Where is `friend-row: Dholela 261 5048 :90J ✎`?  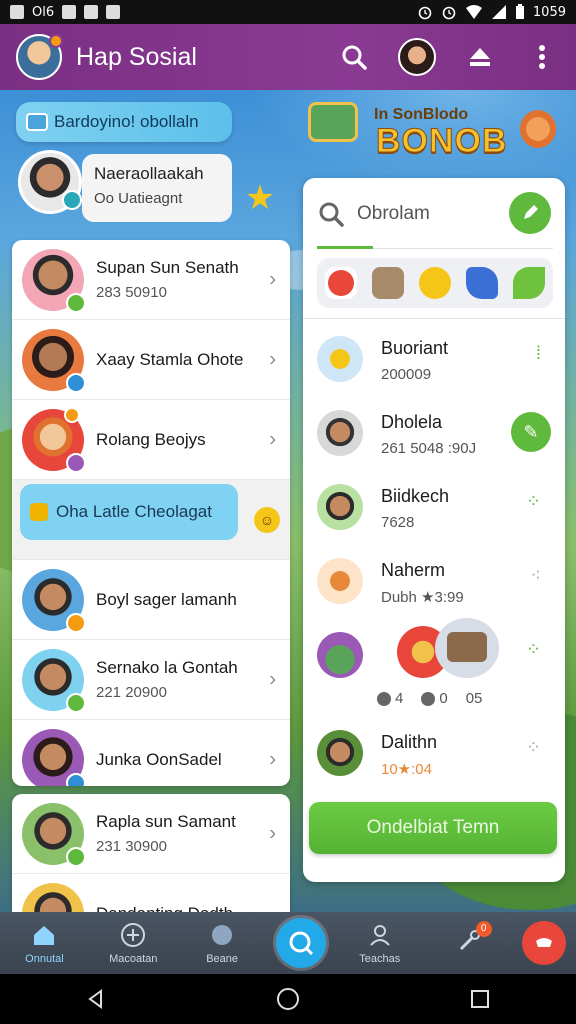
friend-row: Dholela 261 5048 :90J ✎ is located at coordinates (435, 432).